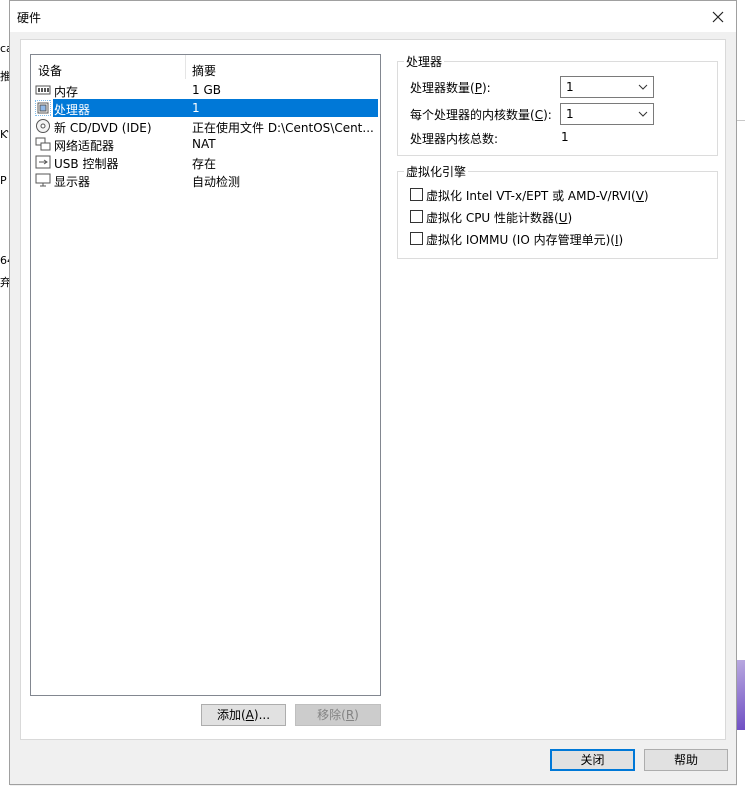 Image resolution: width=745 pixels, height=786 pixels. Describe the element at coordinates (204, 70) in the screenshot. I see `column-header-summary: 摘要` at that location.